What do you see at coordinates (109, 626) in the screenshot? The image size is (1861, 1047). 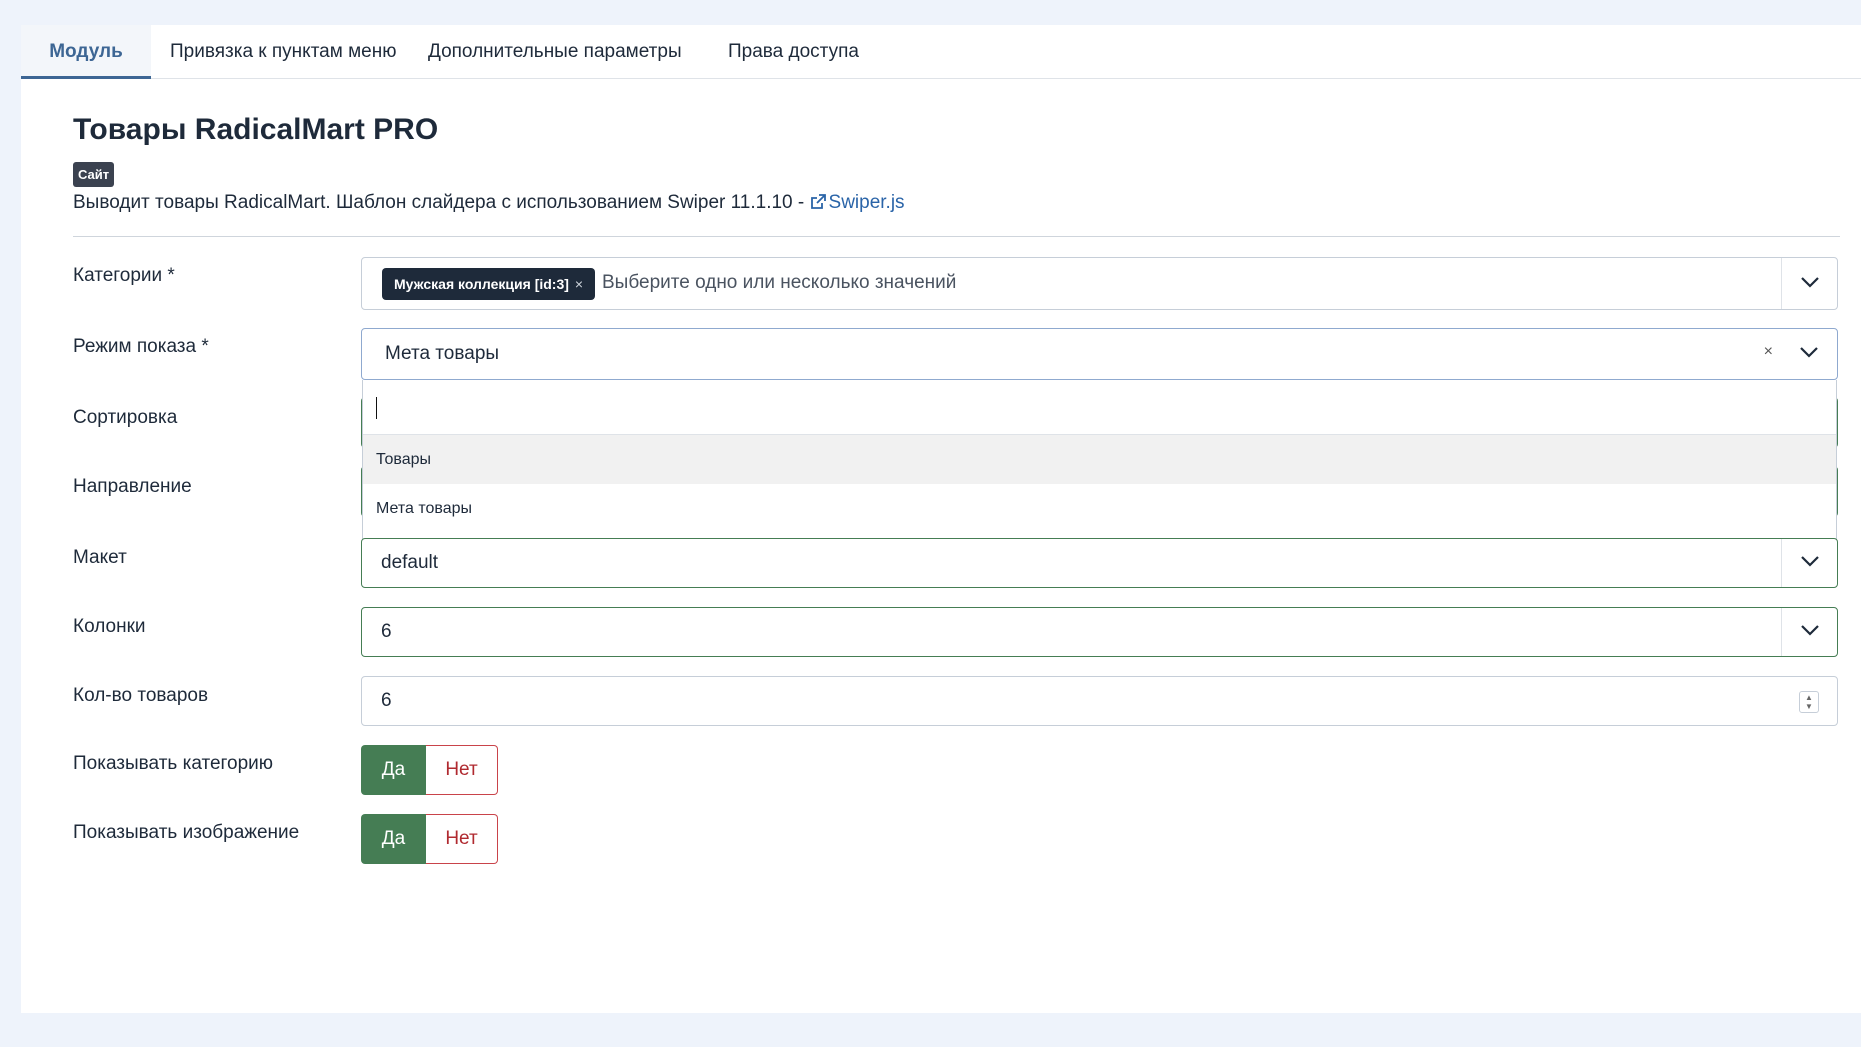 I see `columns-label: Колонки` at bounding box center [109, 626].